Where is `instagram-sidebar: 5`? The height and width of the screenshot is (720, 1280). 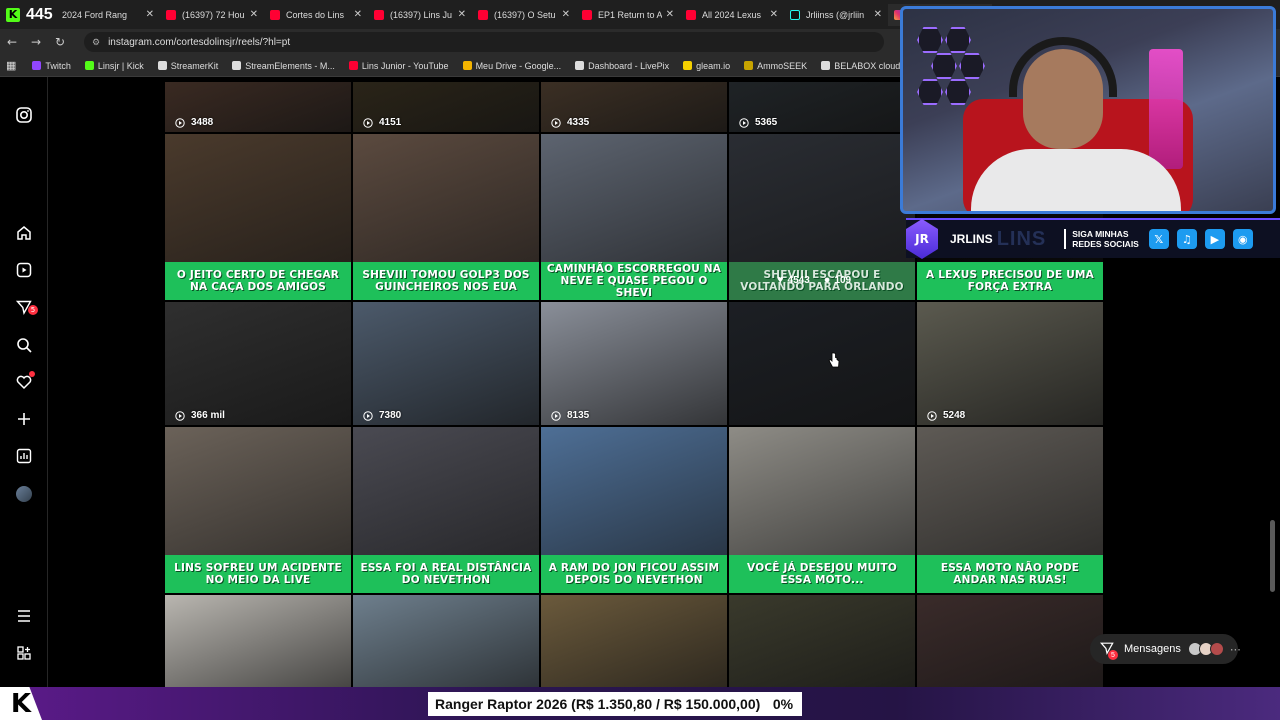
instagram-sidebar: 5 is located at coordinates (24, 382).